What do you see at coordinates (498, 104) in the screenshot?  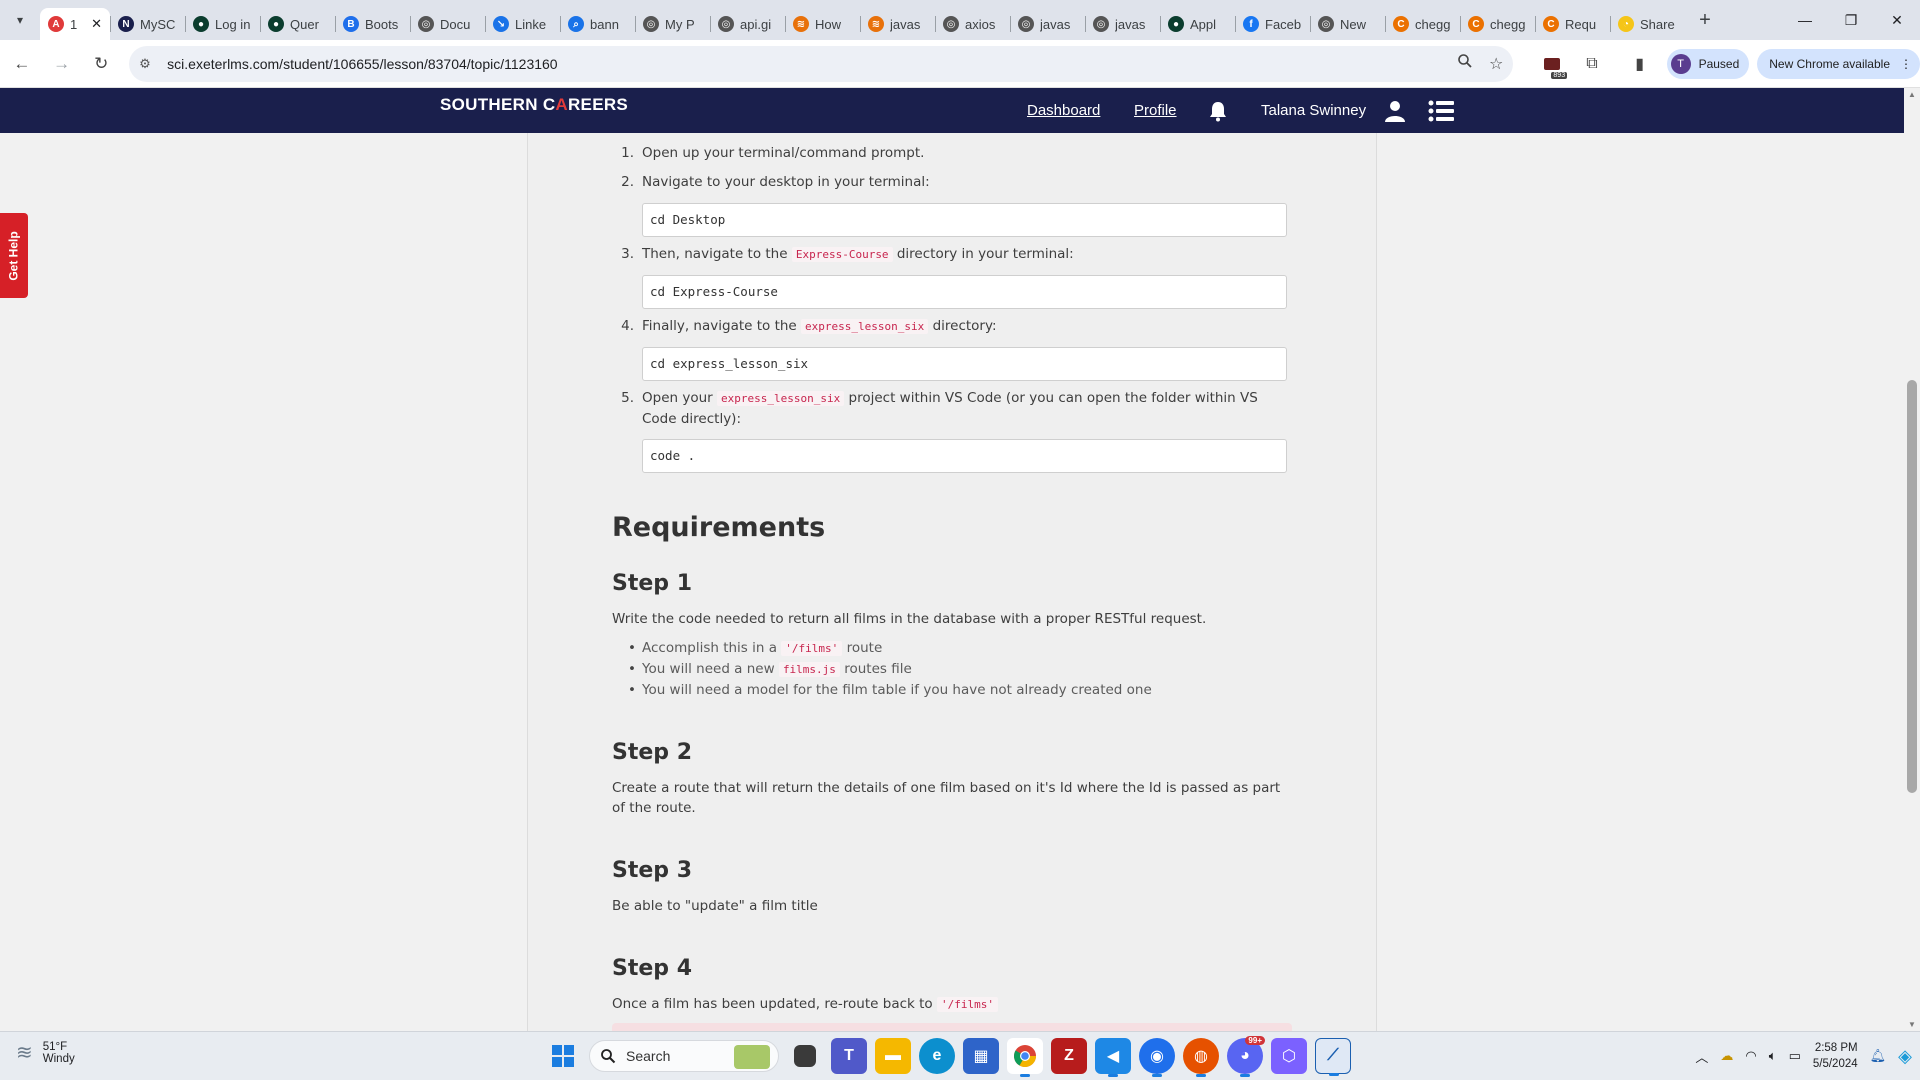 I see `logo-text-start: SOUTHERN C` at bounding box center [498, 104].